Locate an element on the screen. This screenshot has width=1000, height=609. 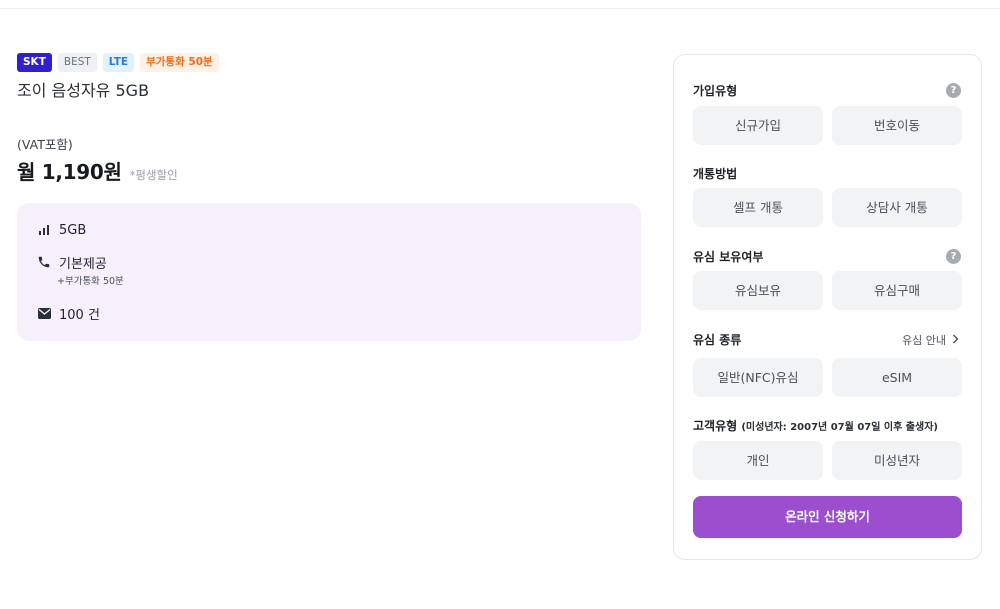
option-number-port: 번호이동 is located at coordinates (897, 125).